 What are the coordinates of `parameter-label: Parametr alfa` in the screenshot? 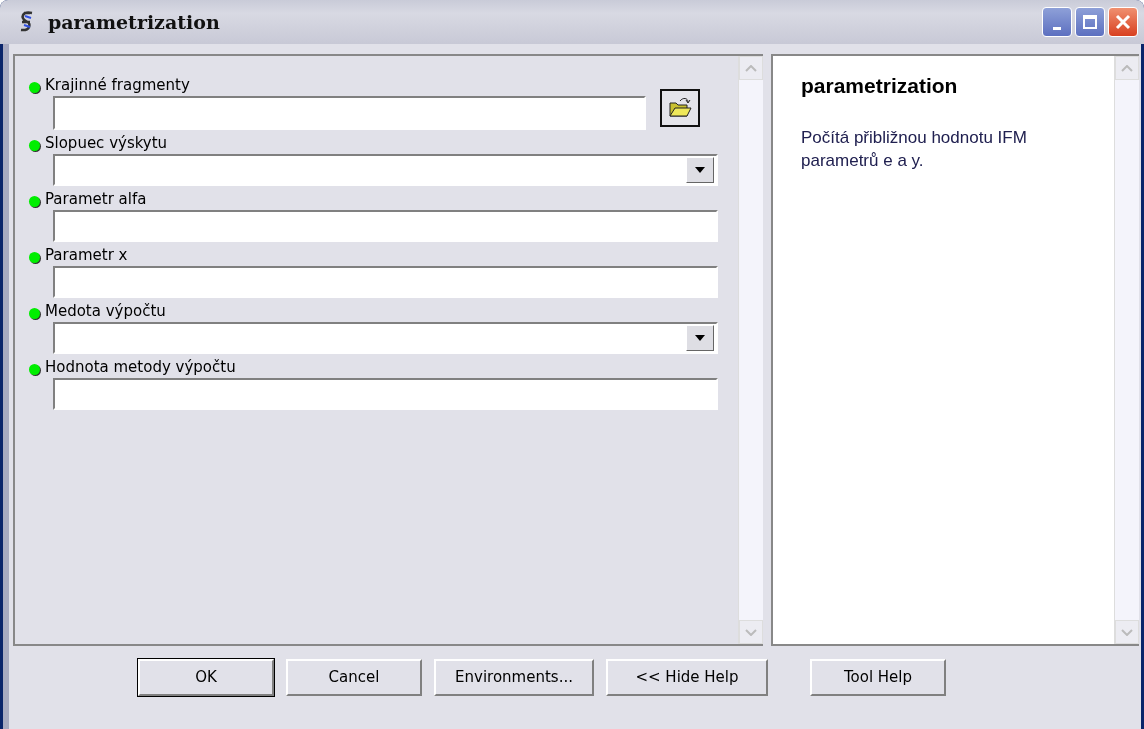 It's located at (96, 199).